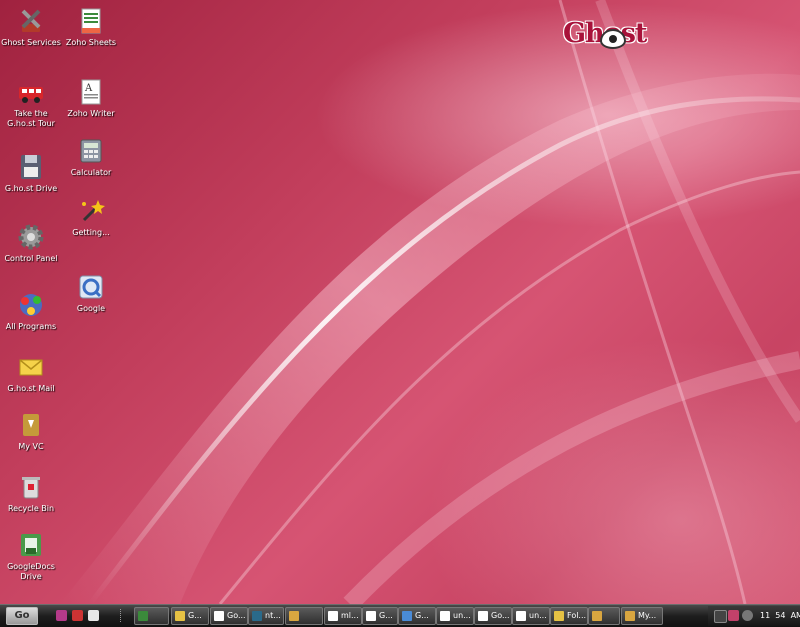  I want to click on desktop-icon-control-panel: Control Panel, so click(31, 243).